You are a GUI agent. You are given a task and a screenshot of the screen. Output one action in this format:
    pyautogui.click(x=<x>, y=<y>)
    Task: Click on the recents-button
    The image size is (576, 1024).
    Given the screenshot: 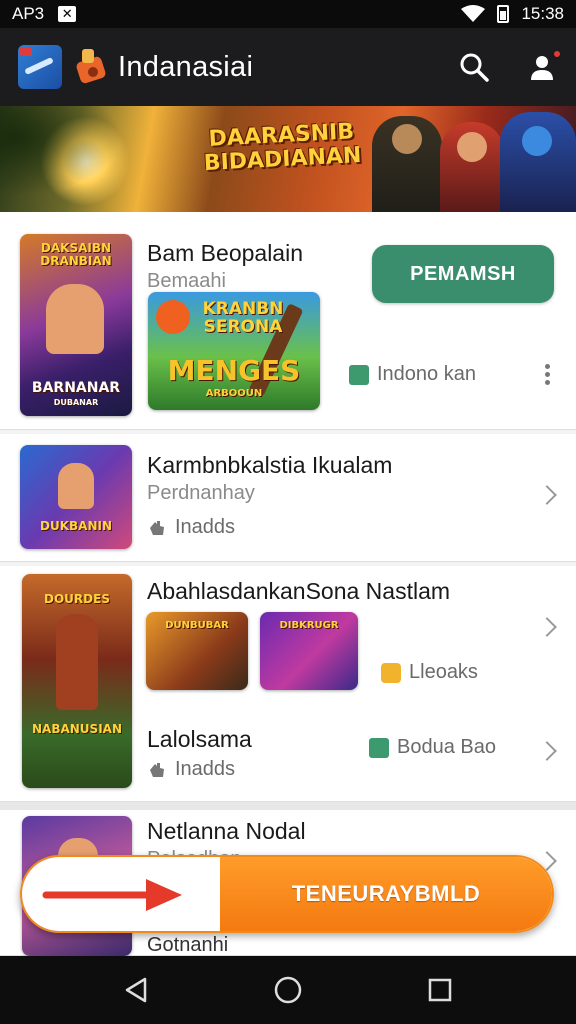 What is the action you would take?
    pyautogui.click(x=440, y=990)
    